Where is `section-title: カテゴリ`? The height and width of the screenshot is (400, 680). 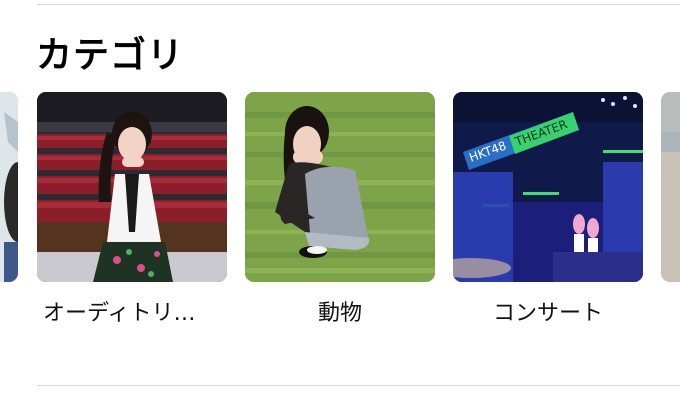 section-title: カテゴリ is located at coordinates (110, 55).